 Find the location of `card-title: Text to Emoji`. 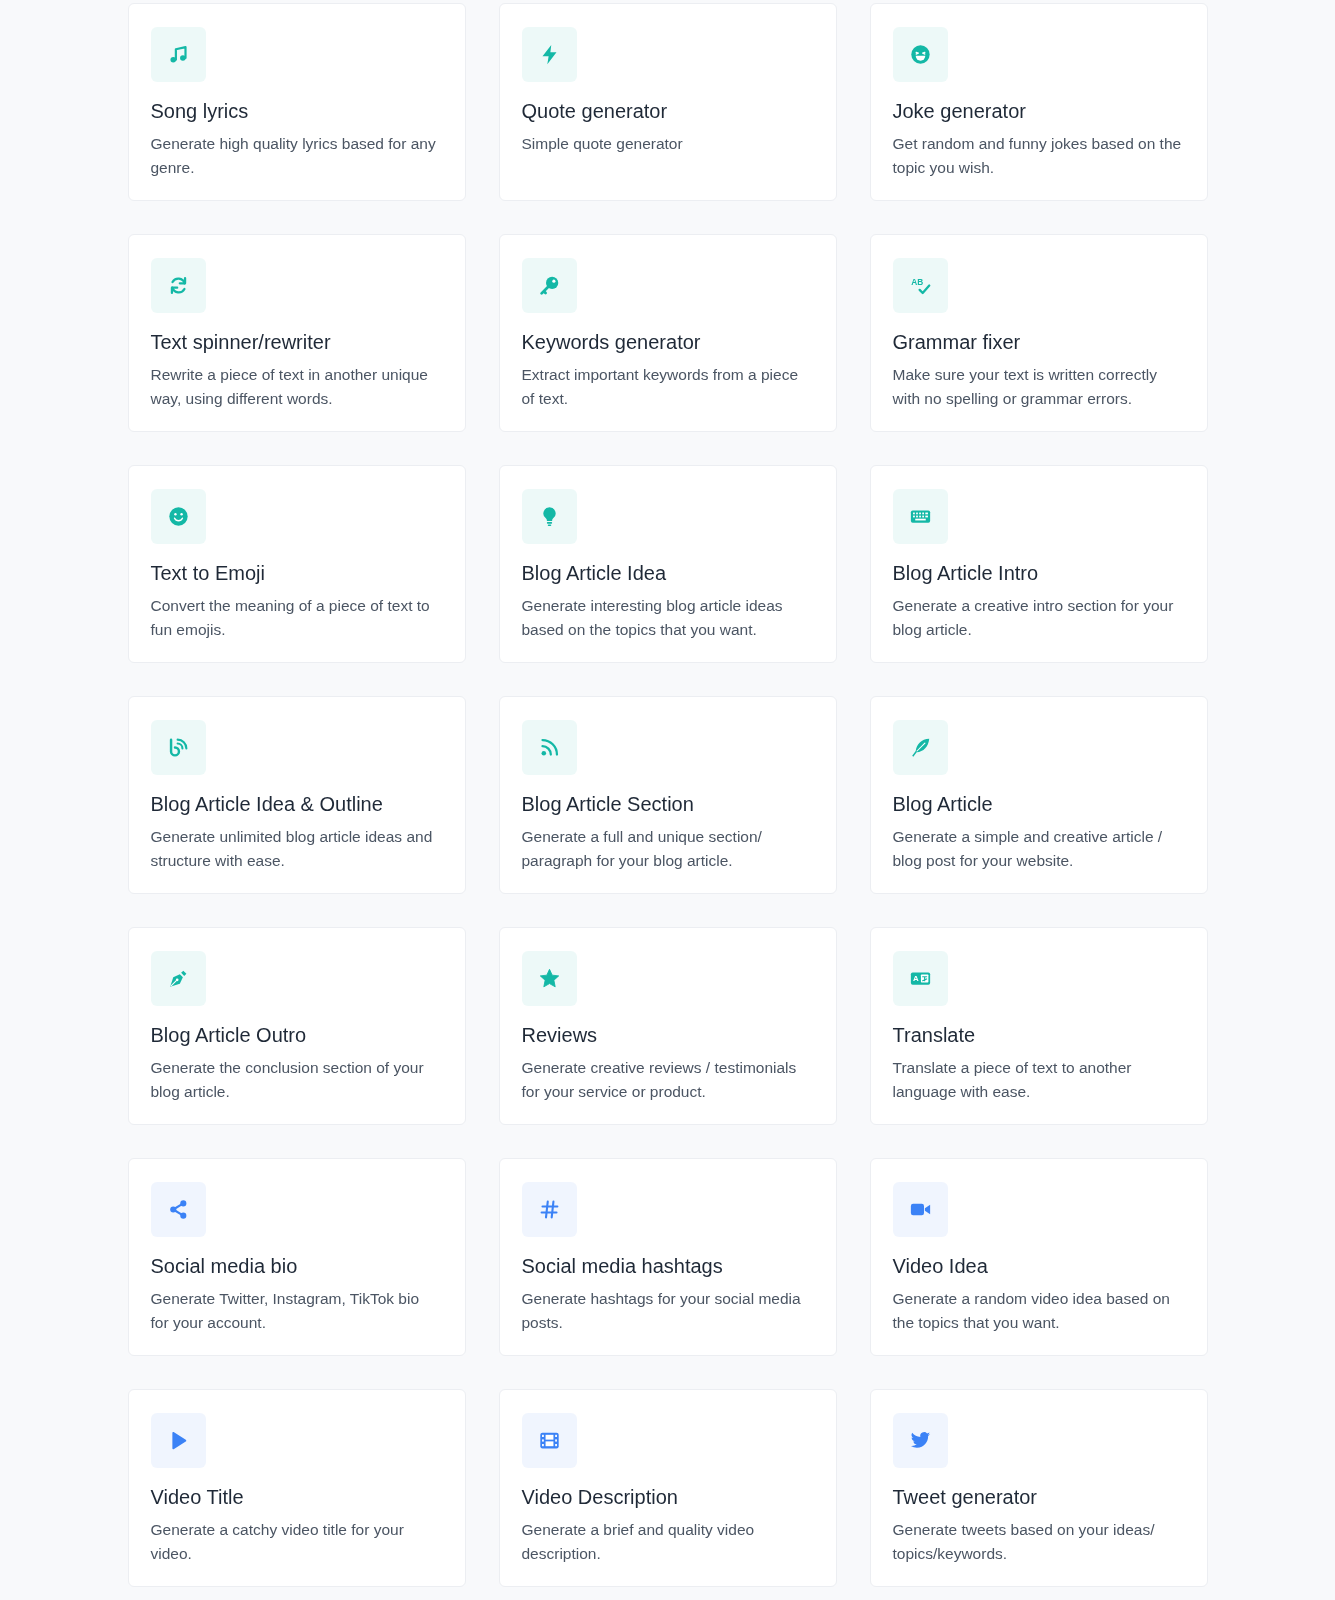

card-title: Text to Emoji is located at coordinates (207, 573).